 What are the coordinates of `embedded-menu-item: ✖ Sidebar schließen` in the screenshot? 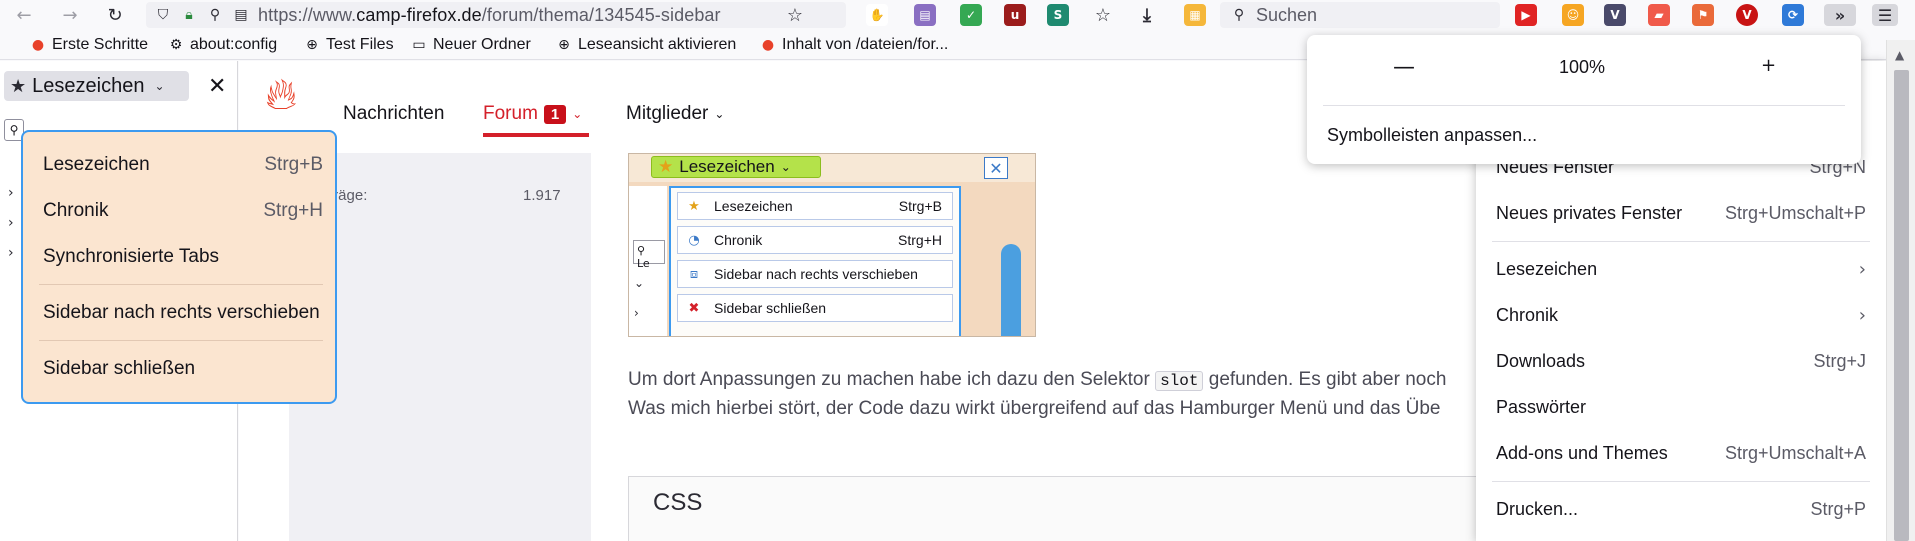 It's located at (815, 308).